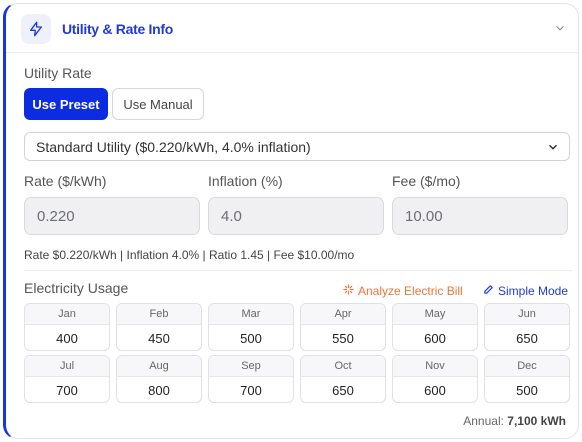 The image size is (582, 442). Describe the element at coordinates (58, 73) in the screenshot. I see `utility-rate-label: Utility Rate` at that location.